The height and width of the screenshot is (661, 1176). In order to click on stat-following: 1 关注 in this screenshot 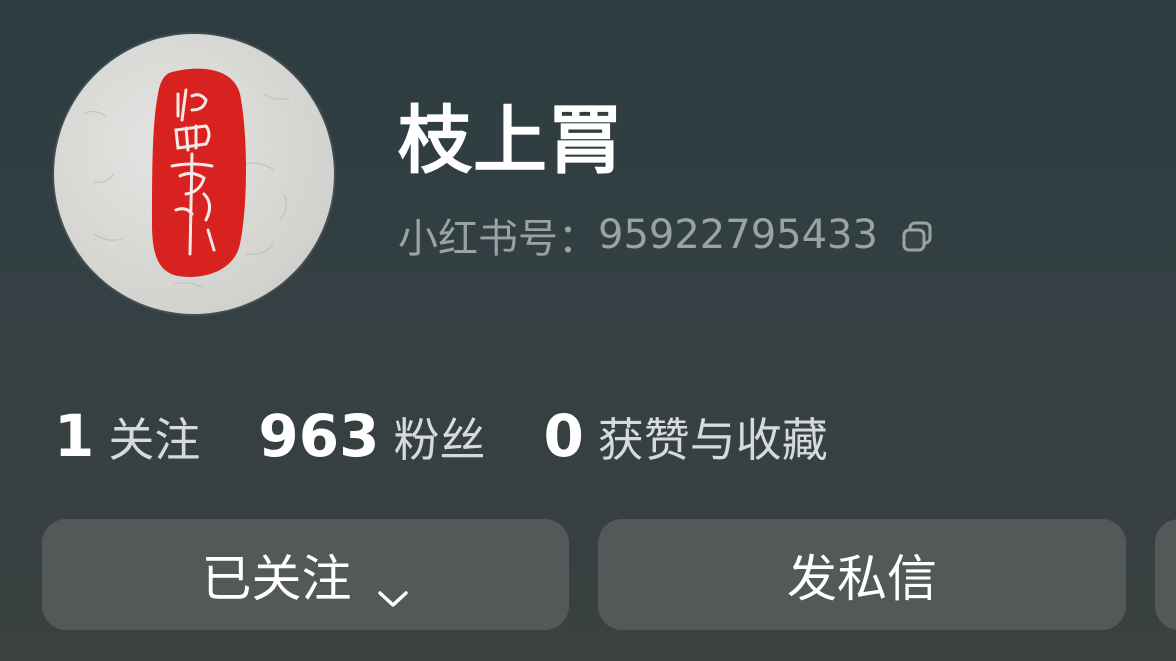, I will do `click(127, 436)`.